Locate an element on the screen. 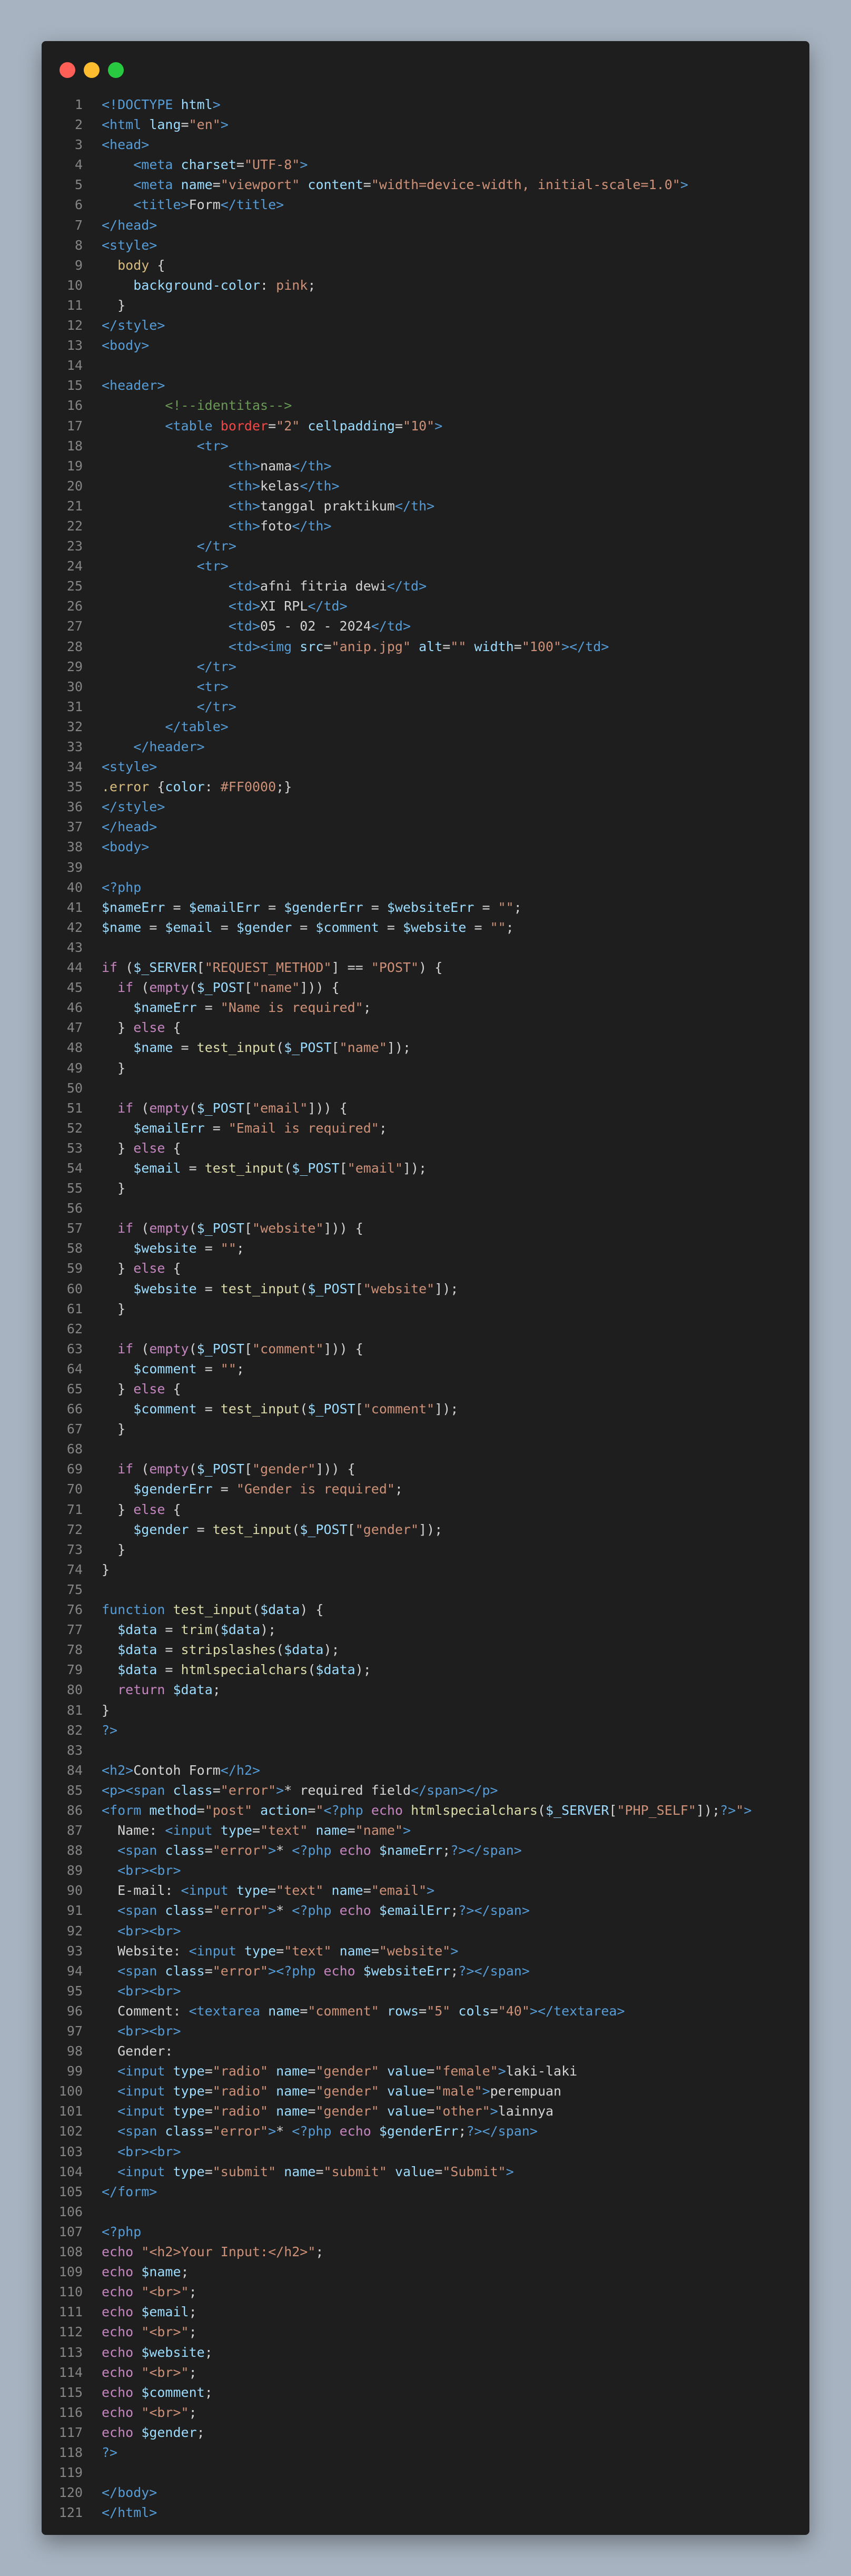 The image size is (851, 2576). line-number: 25 is located at coordinates (74, 586).